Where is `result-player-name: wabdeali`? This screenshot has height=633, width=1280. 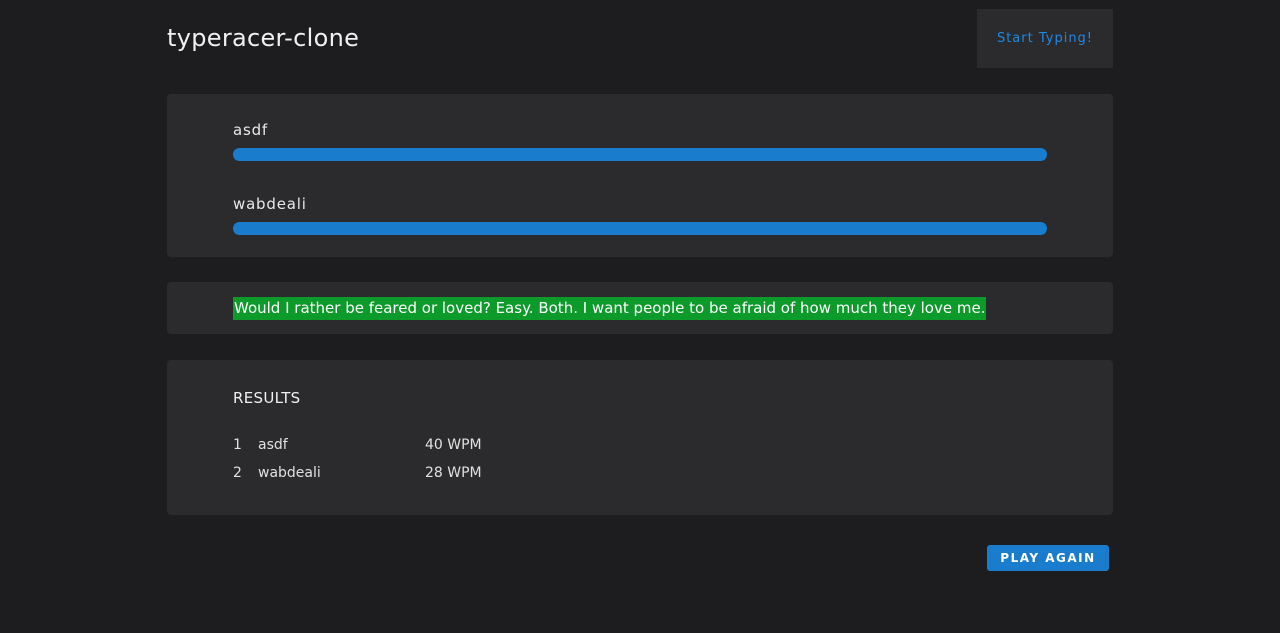
result-player-name: wabdeali is located at coordinates (289, 473).